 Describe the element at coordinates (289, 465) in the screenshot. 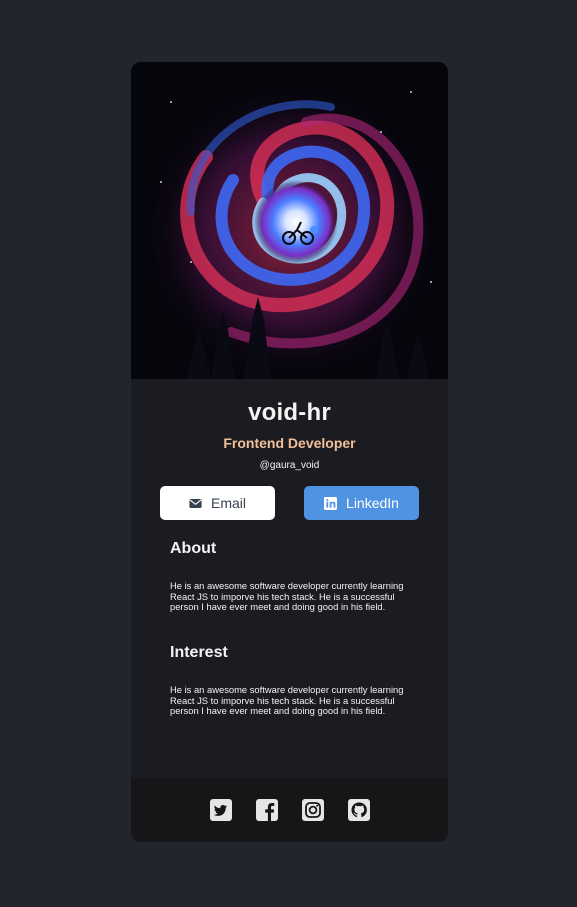

I see `profile-handle: @gaura_void` at that location.